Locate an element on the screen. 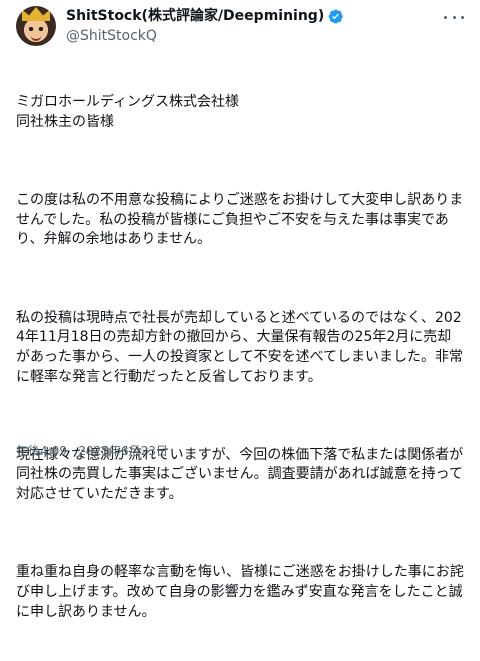 The image size is (480, 661). author-names: ShitStock(株式評論家/Deepmining) @ShitStockQ is located at coordinates (205, 26).